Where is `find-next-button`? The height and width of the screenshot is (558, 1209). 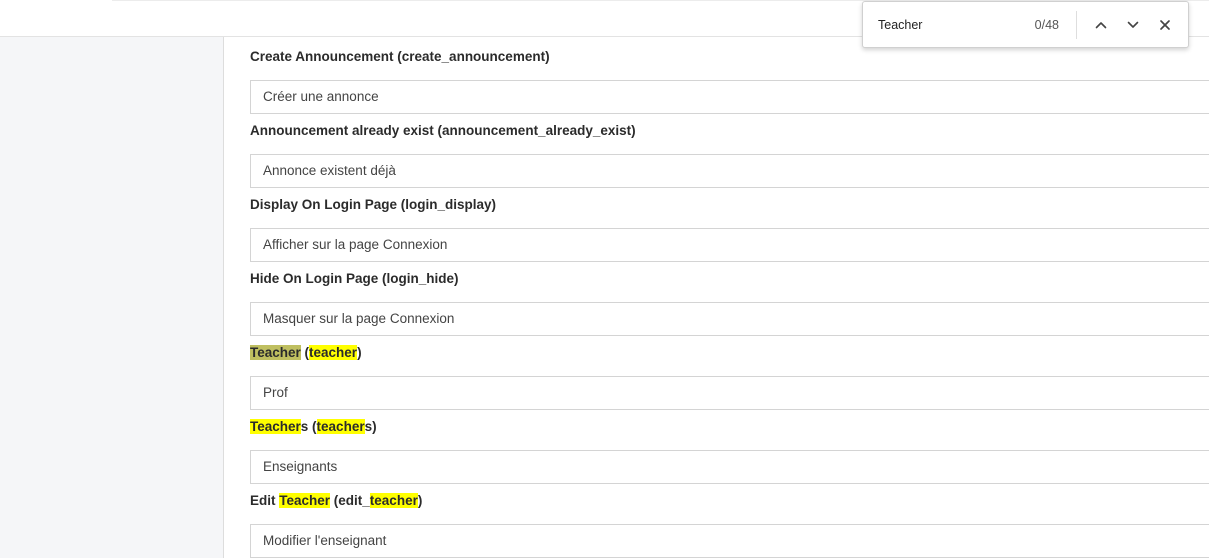 find-next-button is located at coordinates (1133, 25).